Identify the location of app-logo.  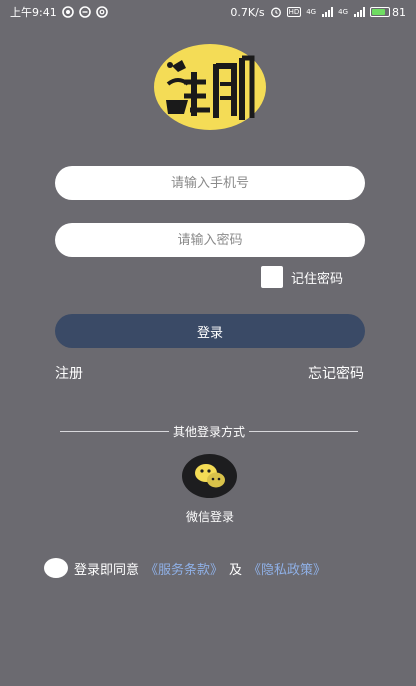
(210, 87).